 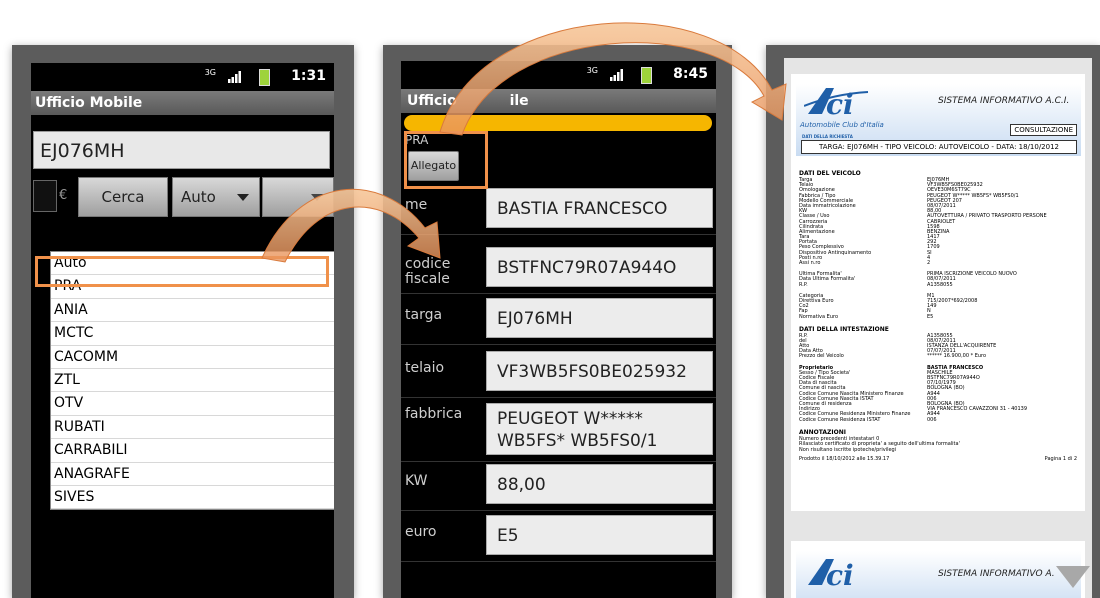 I want to click on row-label: targa, so click(x=424, y=315).